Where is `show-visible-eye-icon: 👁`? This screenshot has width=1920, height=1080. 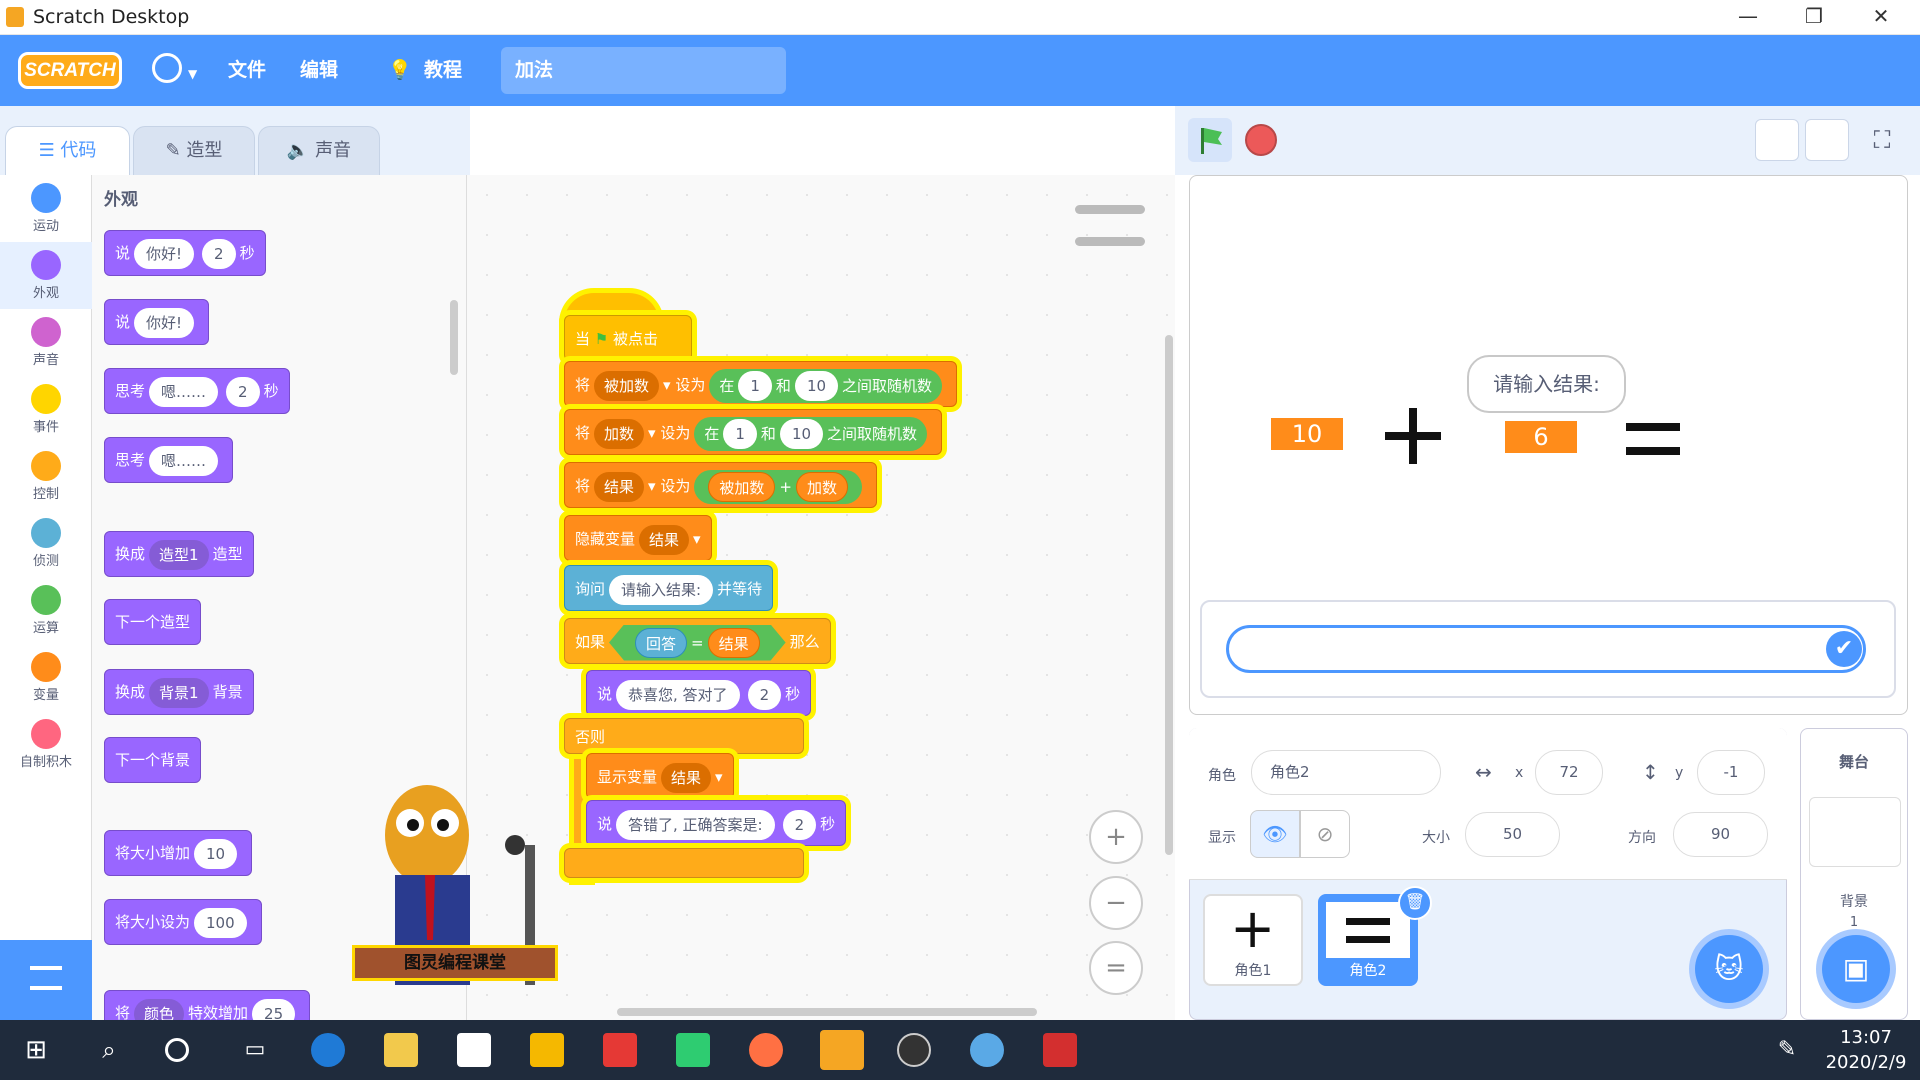
show-visible-eye-icon: 👁 is located at coordinates (1275, 834).